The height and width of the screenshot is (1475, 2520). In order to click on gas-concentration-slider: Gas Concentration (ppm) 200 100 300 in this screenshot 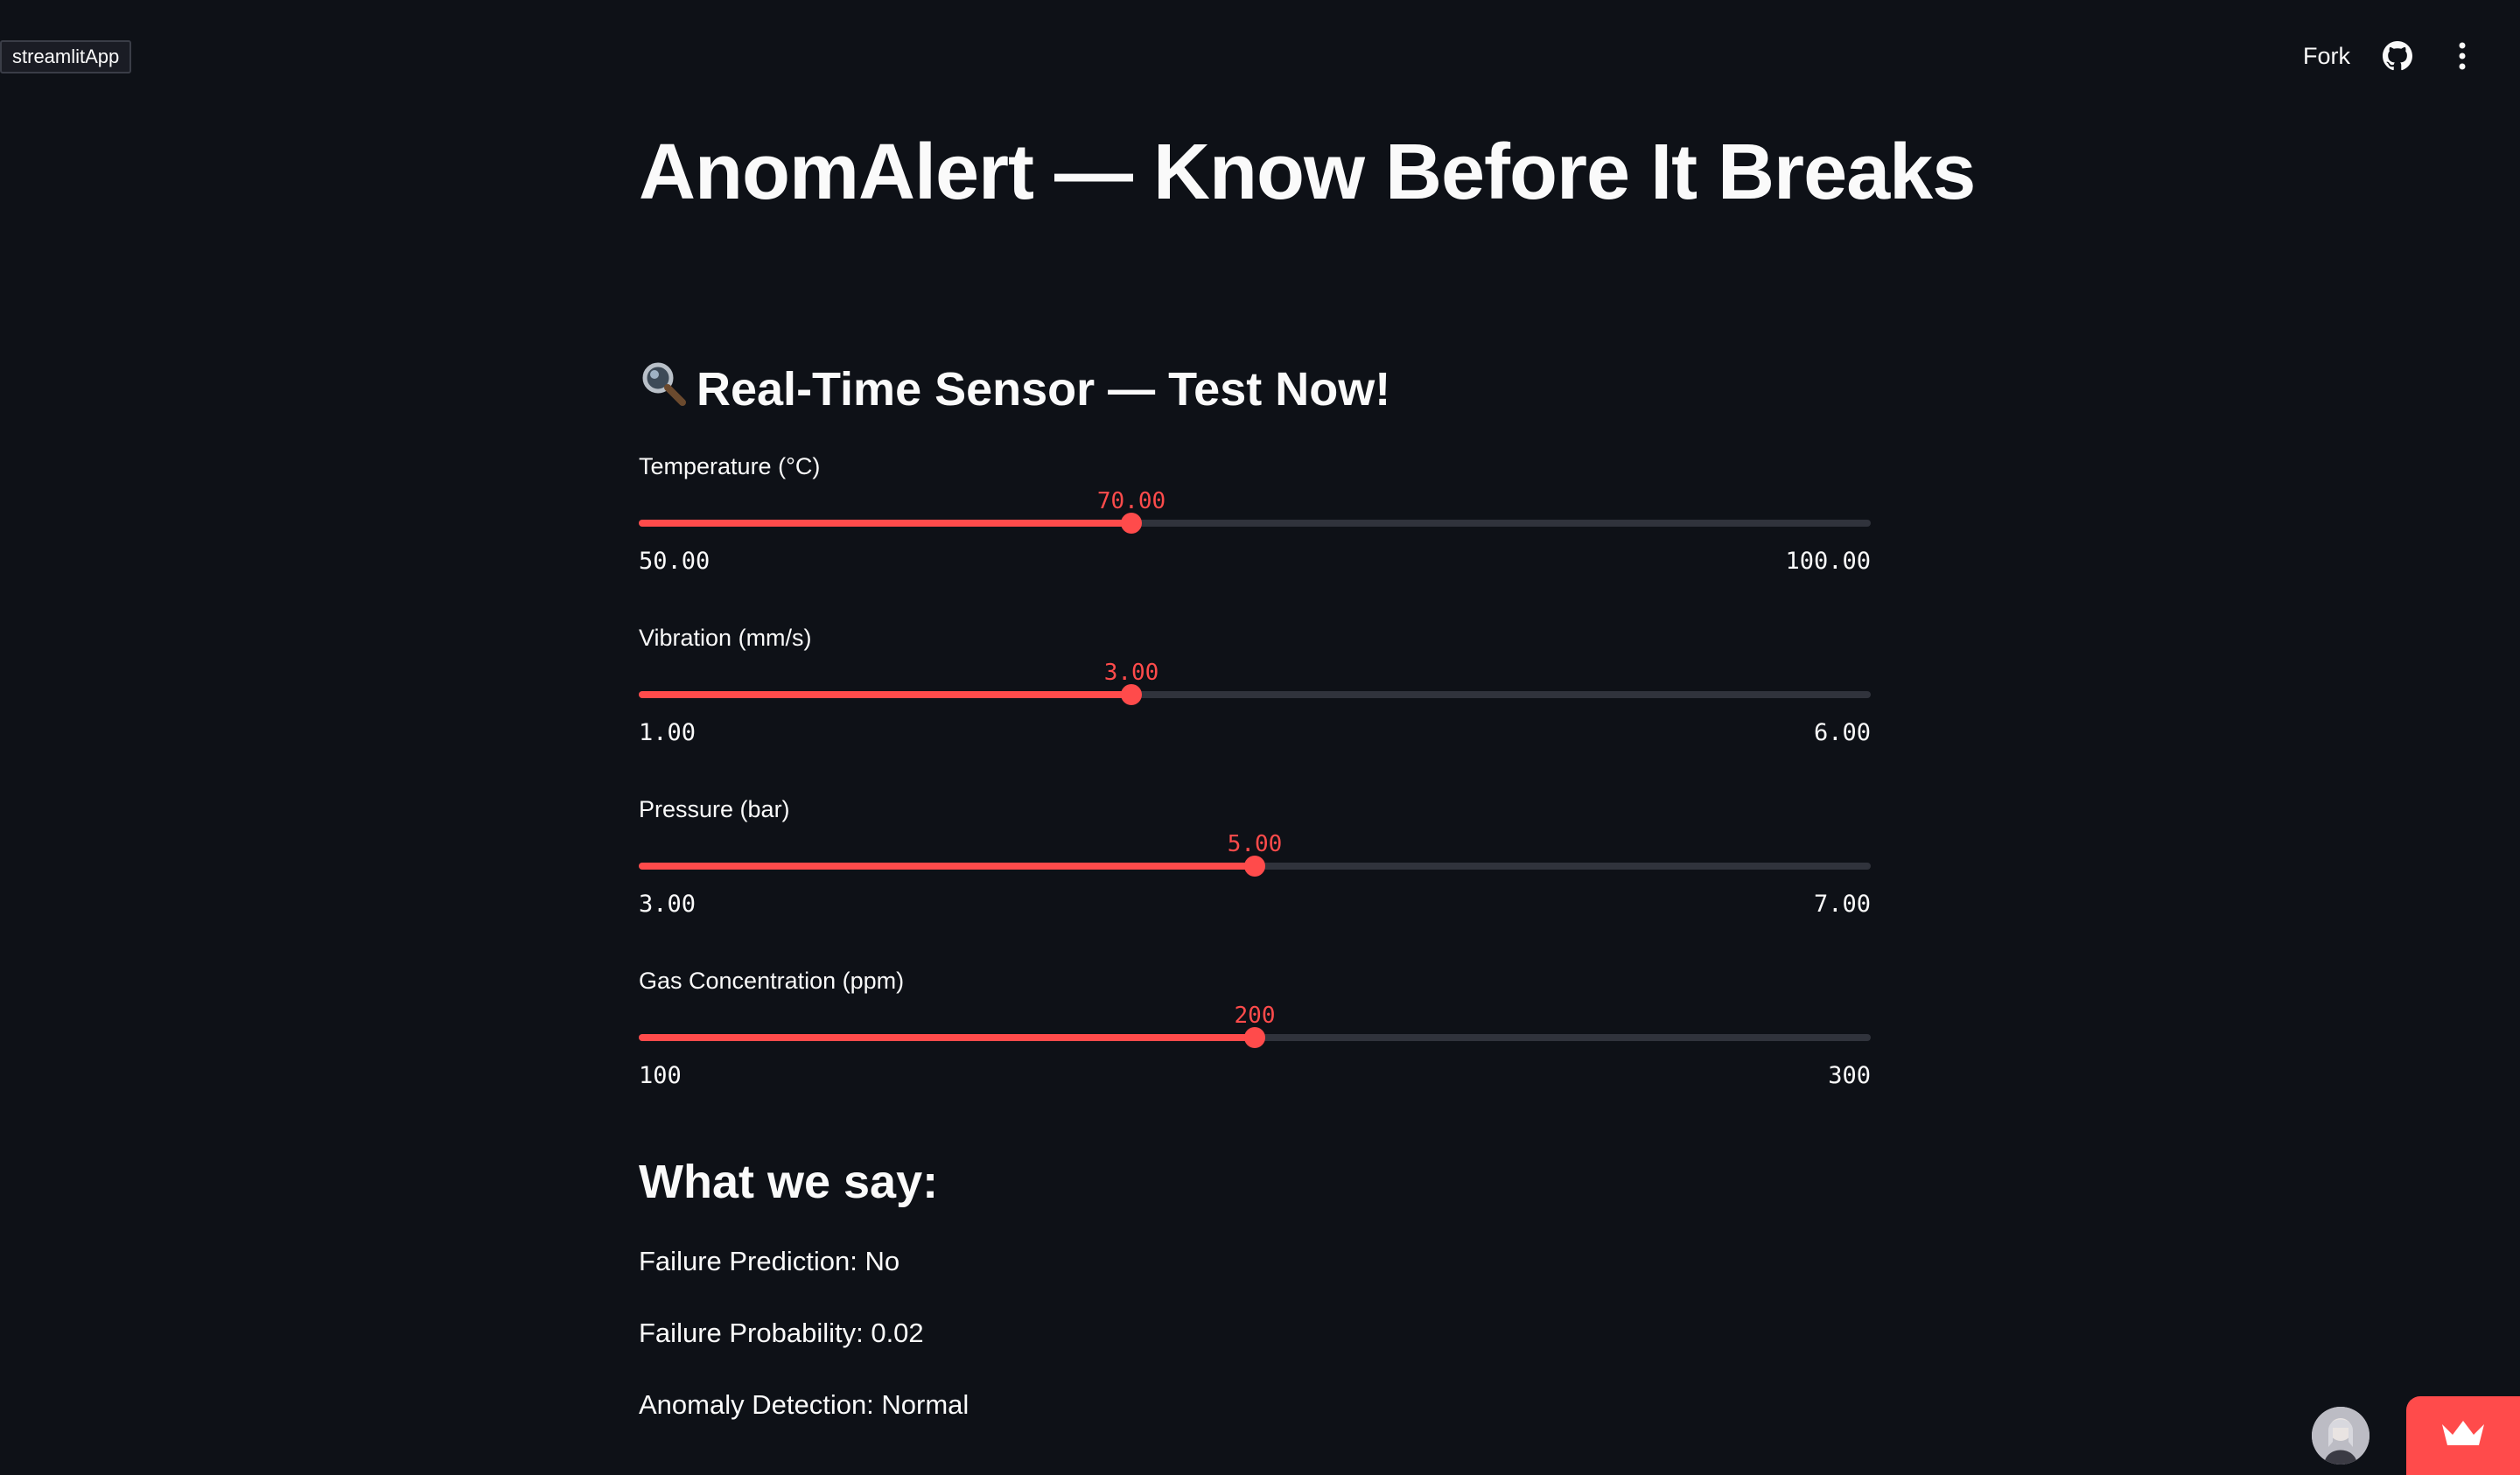, I will do `click(1255, 1038)`.